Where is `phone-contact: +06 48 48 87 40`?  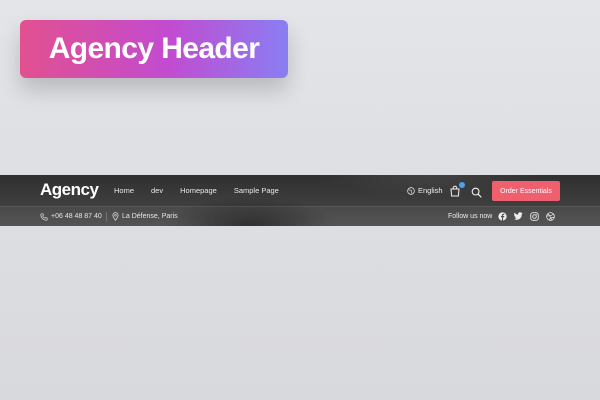 phone-contact: +06 48 48 87 40 is located at coordinates (71, 216).